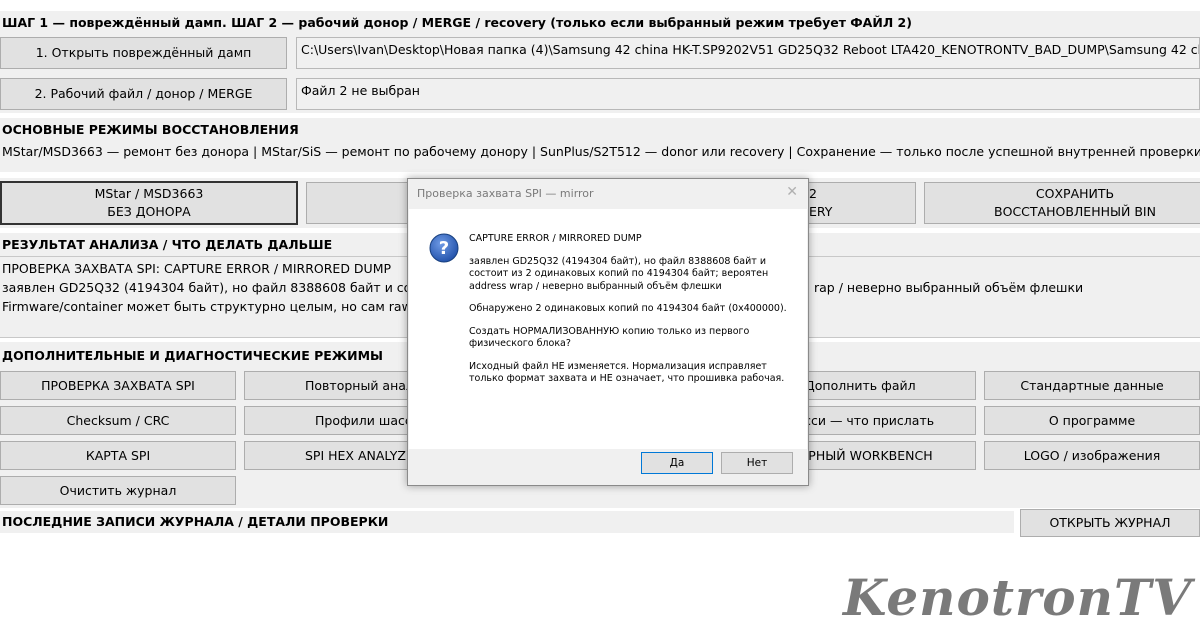 The height and width of the screenshot is (630, 1200). I want to click on file2-path-field: Файл 2 не выбран, so click(748, 94).